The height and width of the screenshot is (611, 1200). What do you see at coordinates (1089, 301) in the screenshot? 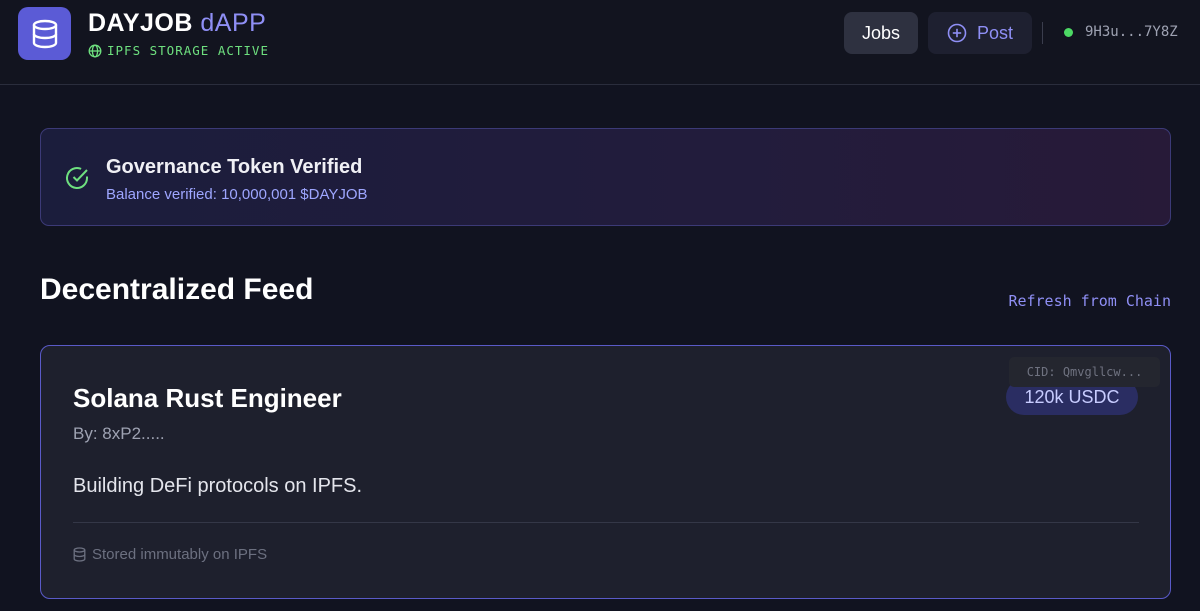
I see `refresh-from-chain-link: Refresh from Chain` at bounding box center [1089, 301].